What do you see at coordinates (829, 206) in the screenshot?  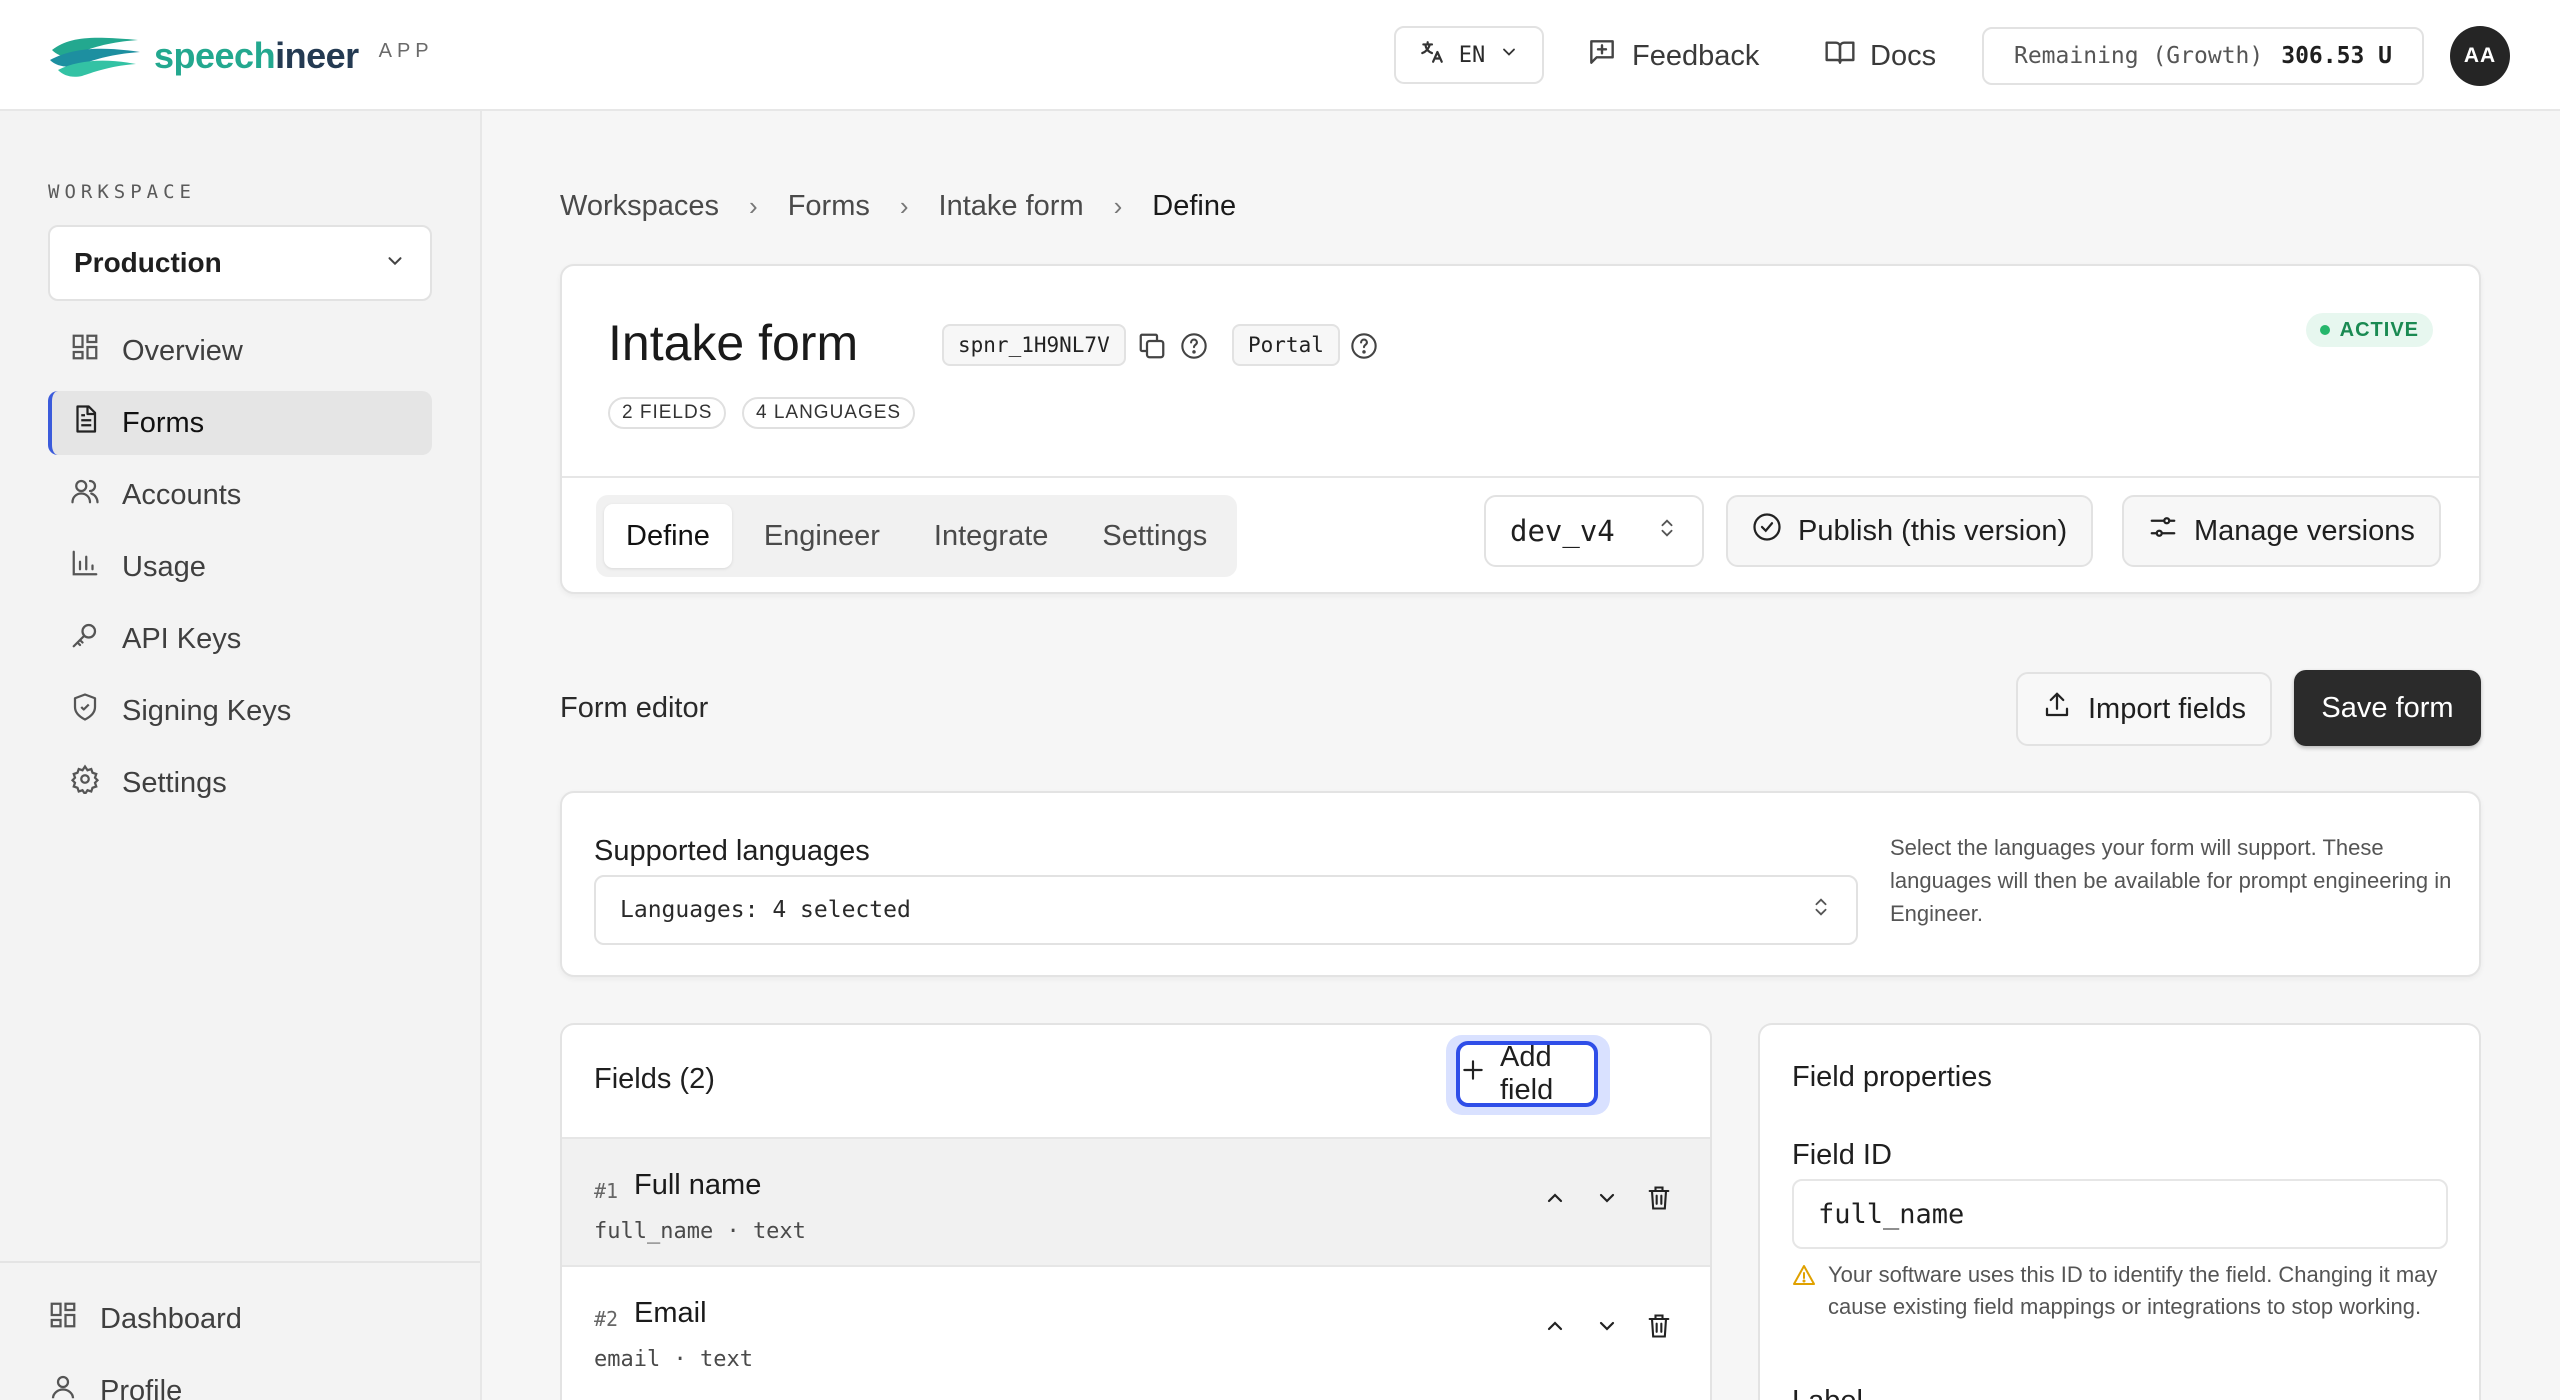 I see `breadcrumb-forms: Forms` at bounding box center [829, 206].